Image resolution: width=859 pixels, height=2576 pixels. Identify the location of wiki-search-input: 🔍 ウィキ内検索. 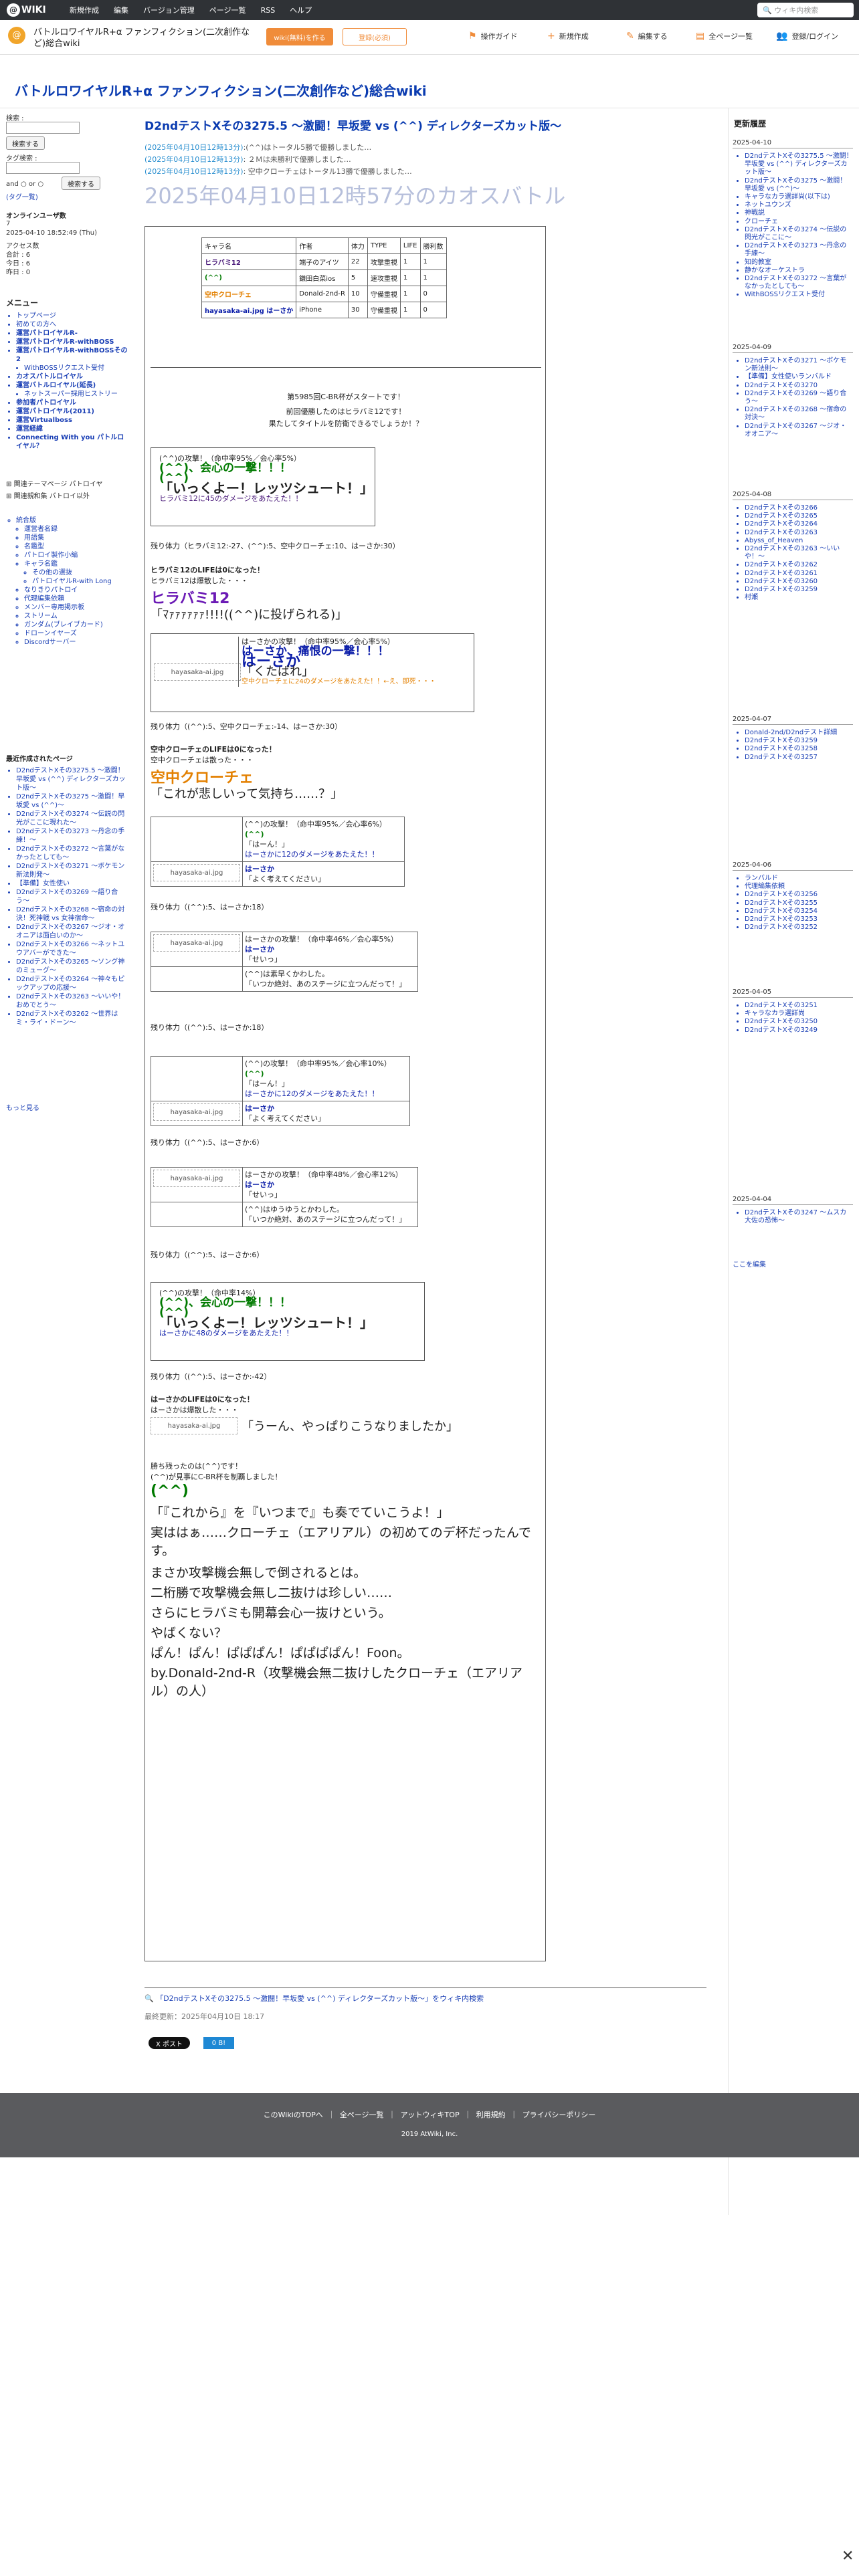
(806, 10).